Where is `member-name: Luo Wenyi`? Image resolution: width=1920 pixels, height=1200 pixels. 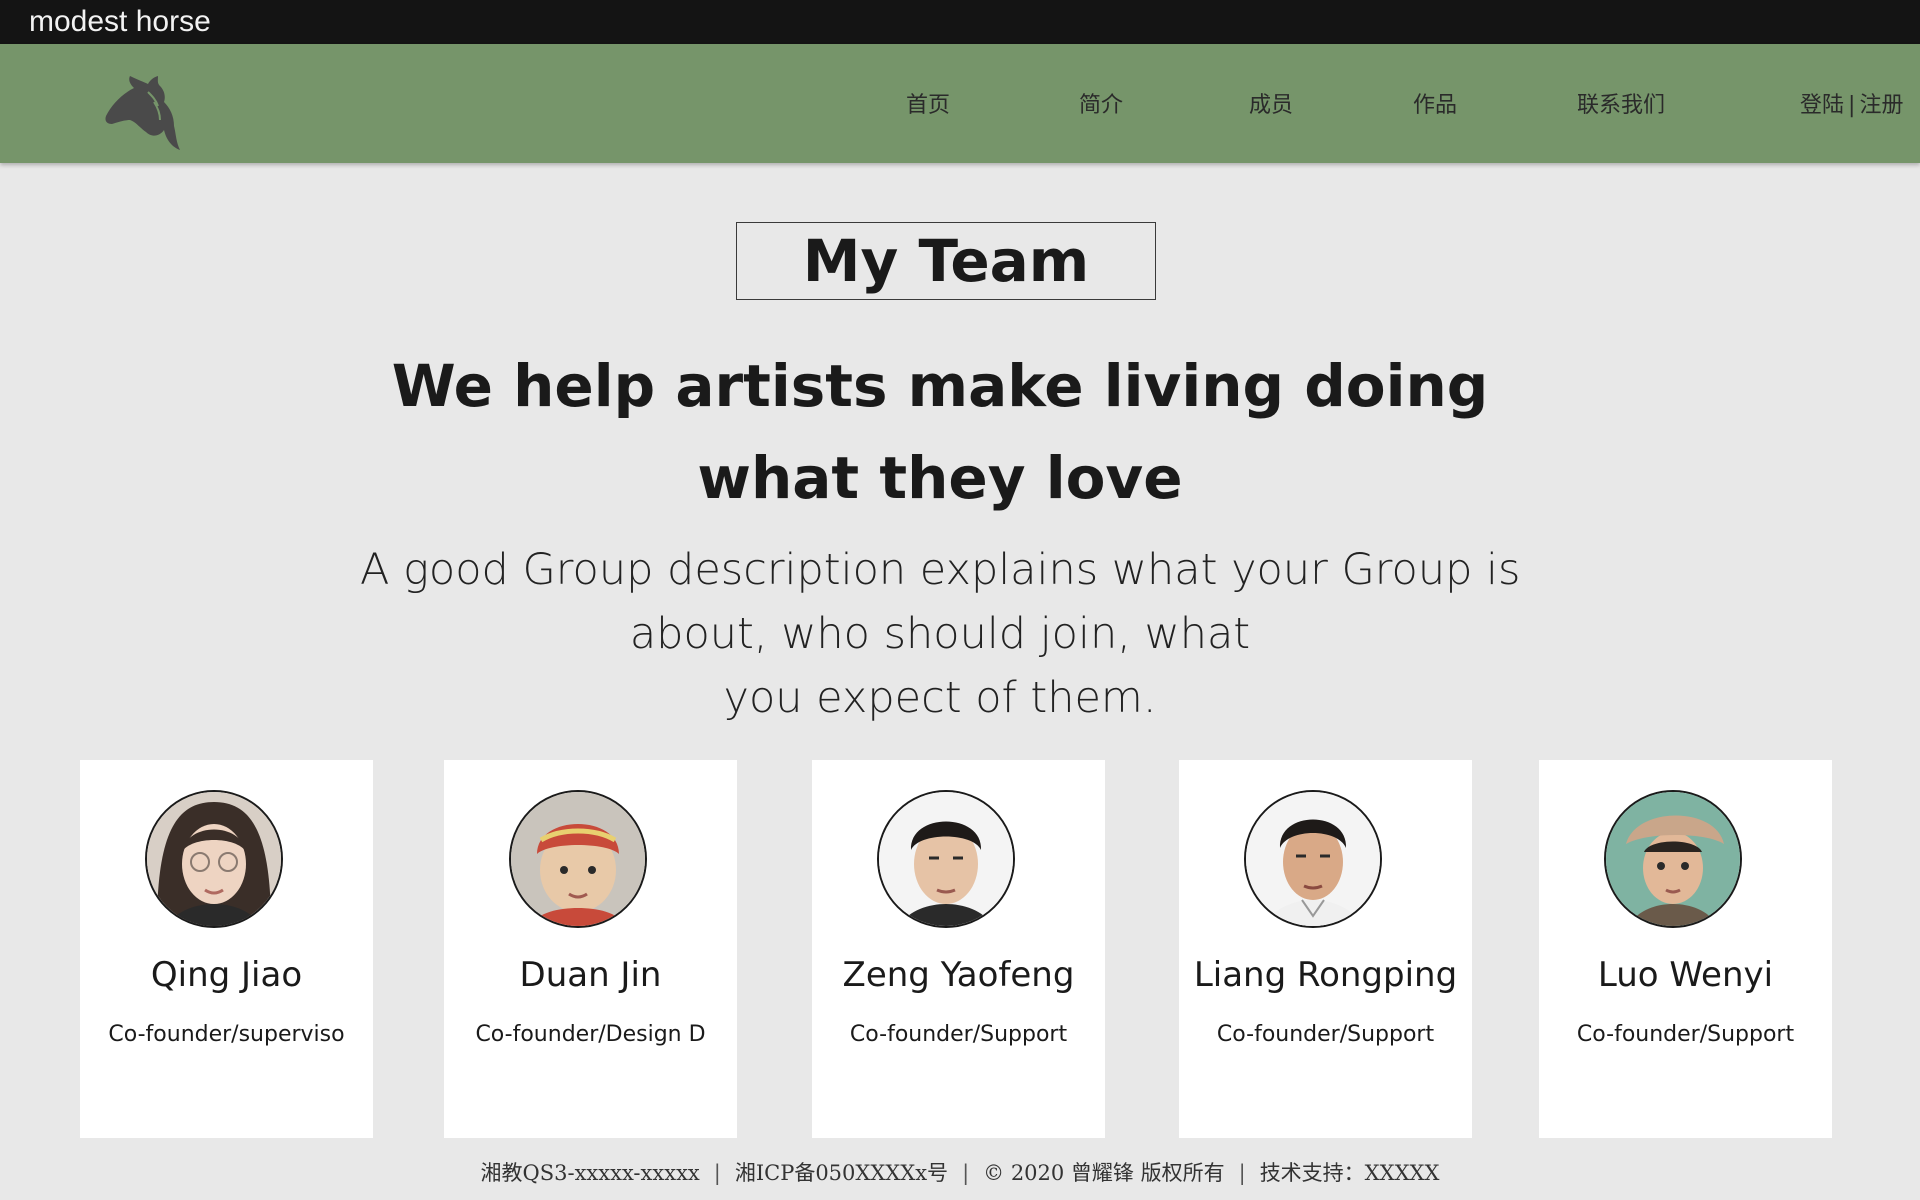
member-name: Luo Wenyi is located at coordinates (1685, 975).